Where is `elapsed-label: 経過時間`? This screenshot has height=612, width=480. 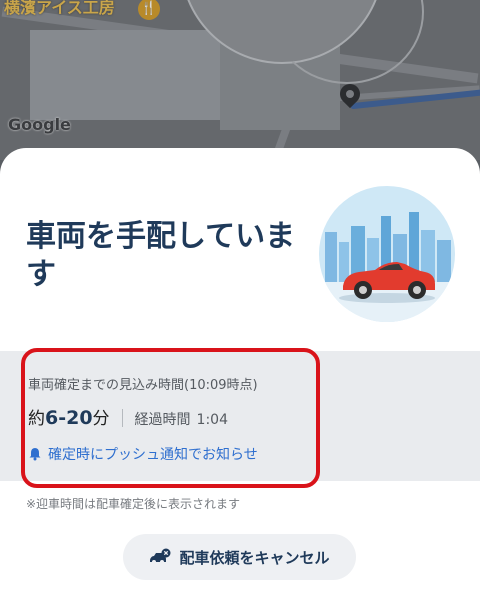 elapsed-label: 経過時間 is located at coordinates (162, 420).